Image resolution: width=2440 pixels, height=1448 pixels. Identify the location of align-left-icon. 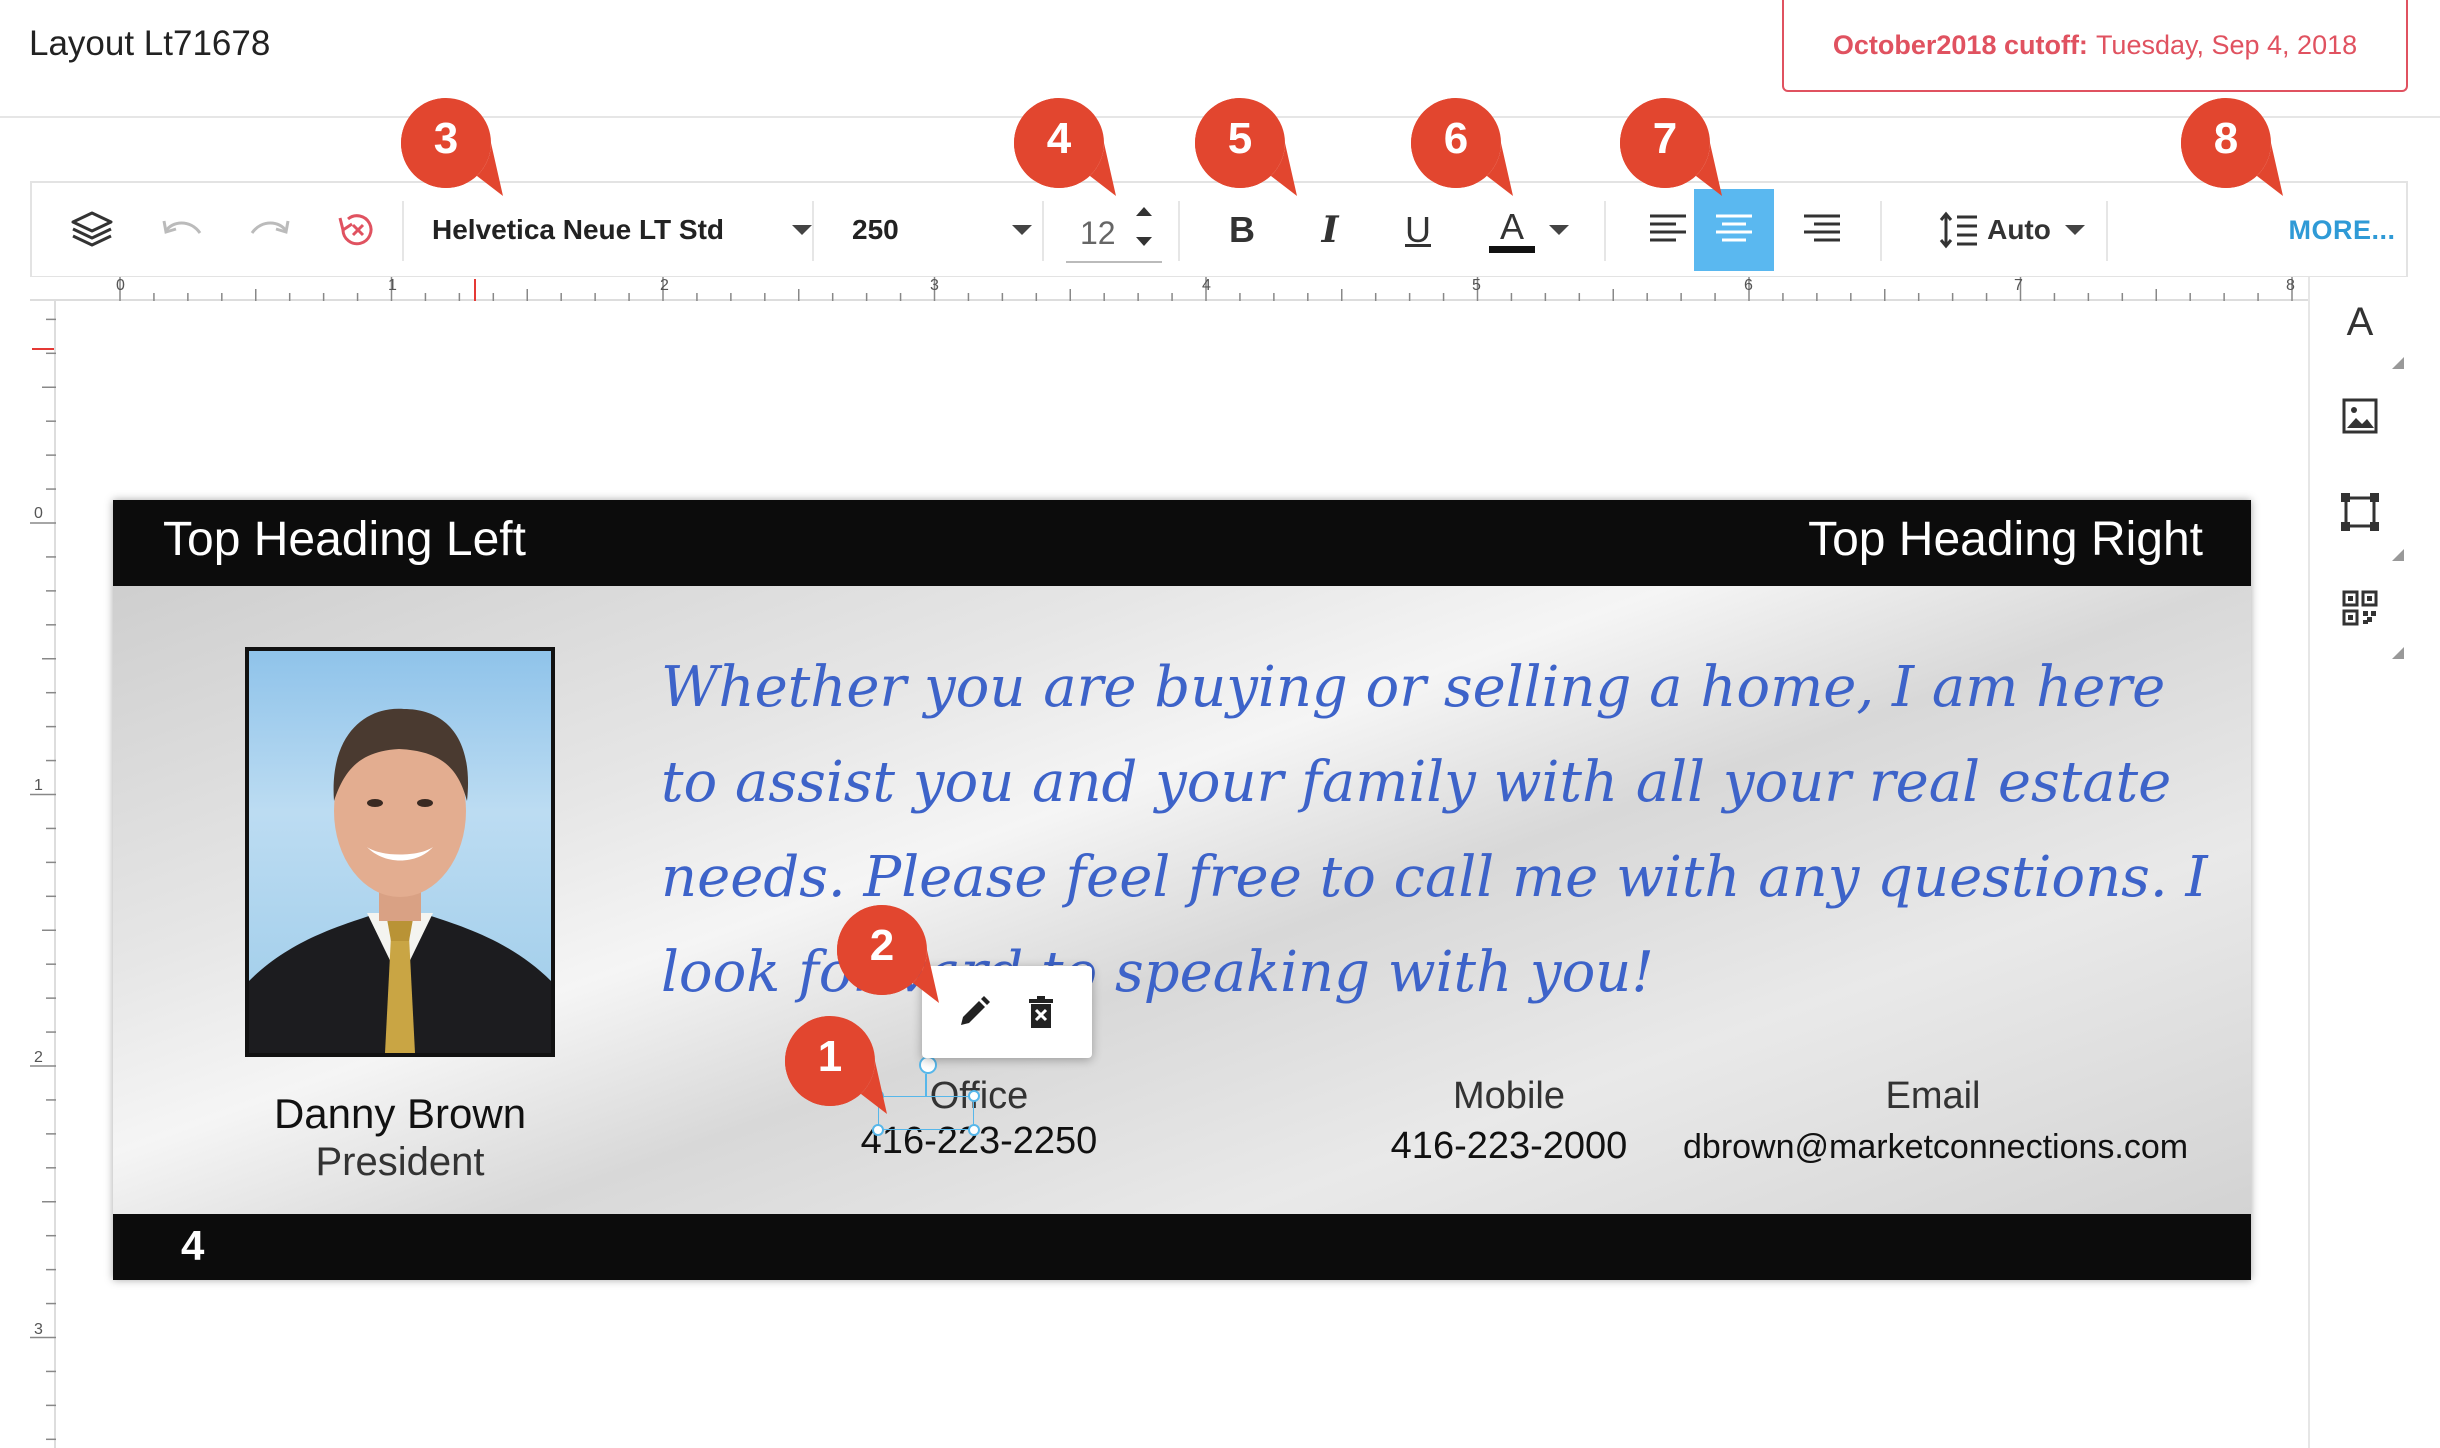
(1668, 228).